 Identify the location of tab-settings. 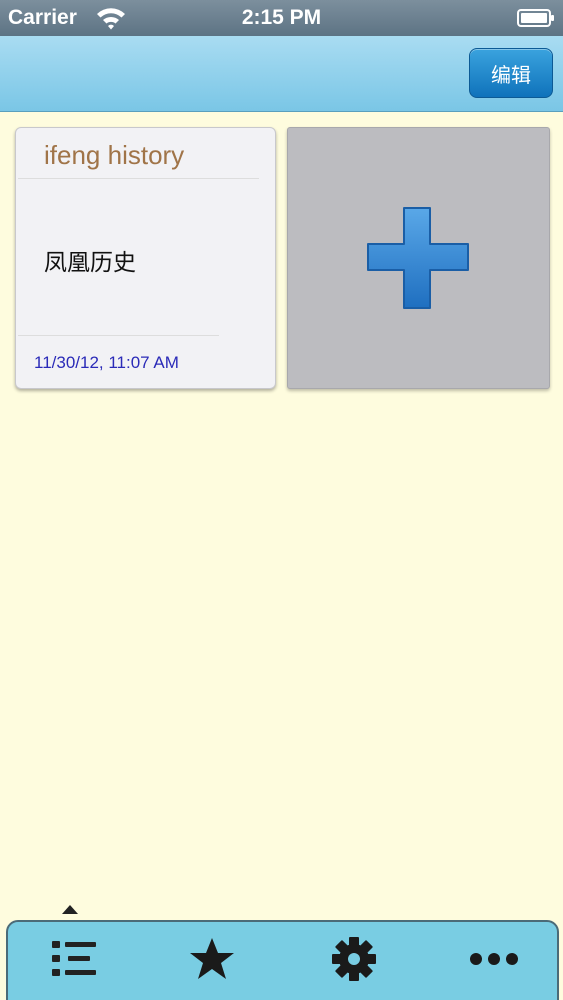
(354, 961).